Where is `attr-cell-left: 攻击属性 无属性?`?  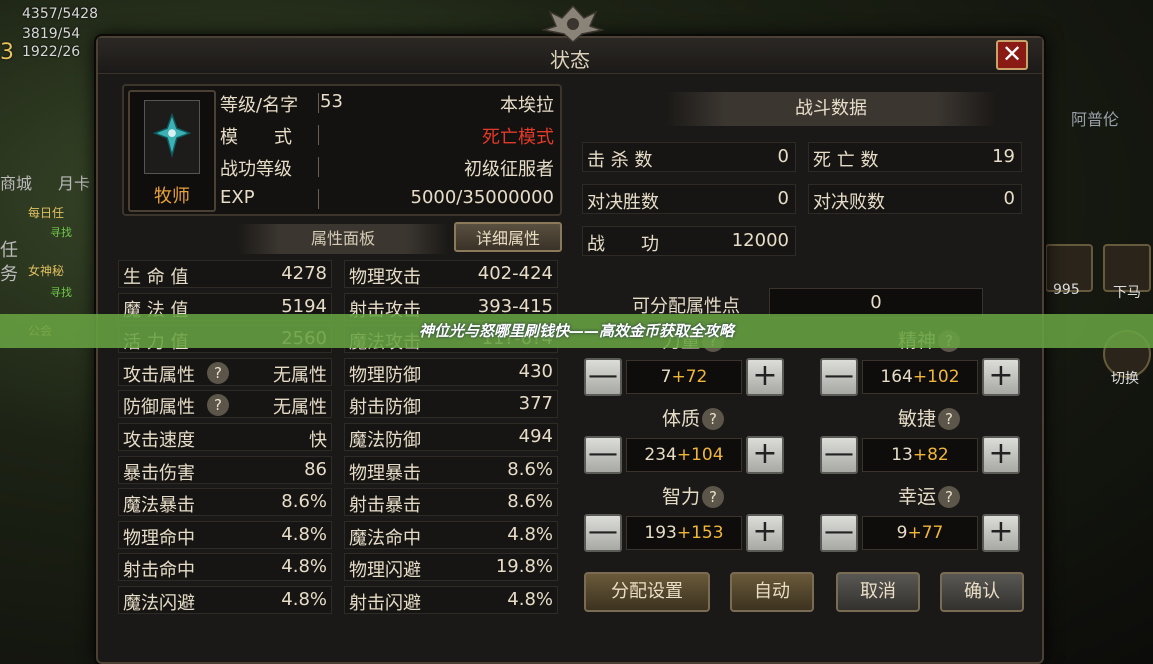 attr-cell-left: 攻击属性 无属性? is located at coordinates (225, 371).